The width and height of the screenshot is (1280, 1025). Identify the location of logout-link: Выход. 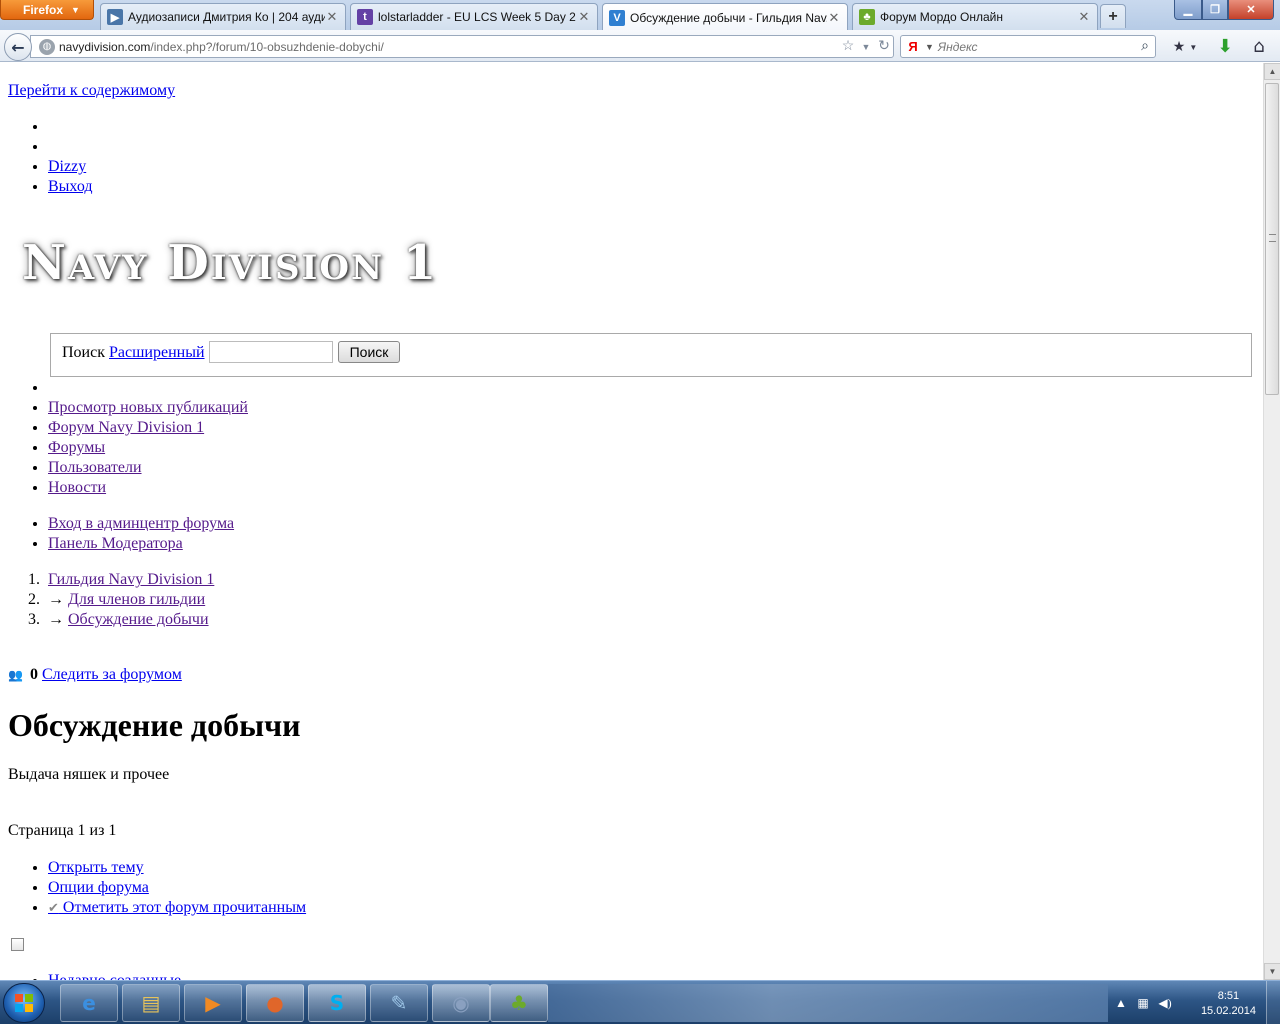
(70, 186).